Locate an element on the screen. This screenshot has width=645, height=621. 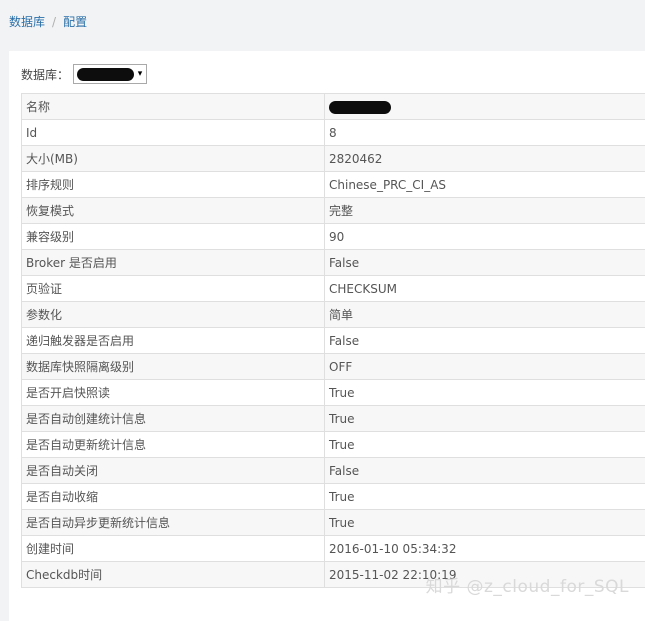
database-selector-label: 数据库： is located at coordinates (45, 74).